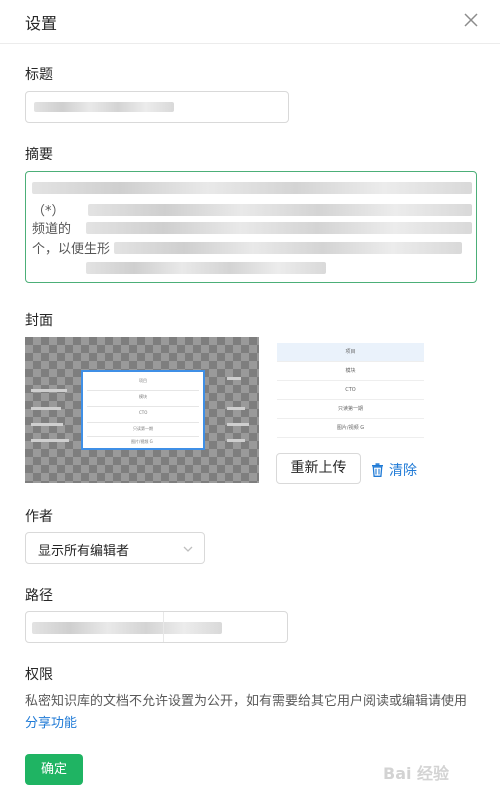 The height and width of the screenshot is (809, 500). I want to click on summary-textarea: （*） 频道的 个，以便生形, so click(251, 227).